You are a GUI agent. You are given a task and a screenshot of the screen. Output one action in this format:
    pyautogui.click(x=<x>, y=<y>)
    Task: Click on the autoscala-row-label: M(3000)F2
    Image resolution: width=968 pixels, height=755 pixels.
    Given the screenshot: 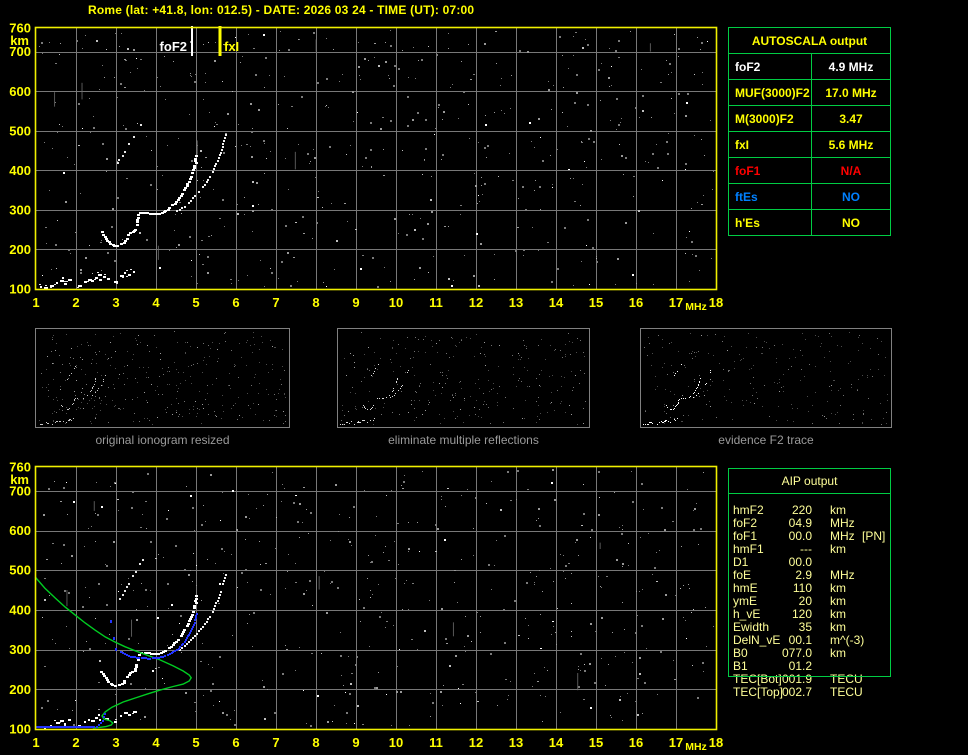 What is the action you would take?
    pyautogui.click(x=770, y=118)
    